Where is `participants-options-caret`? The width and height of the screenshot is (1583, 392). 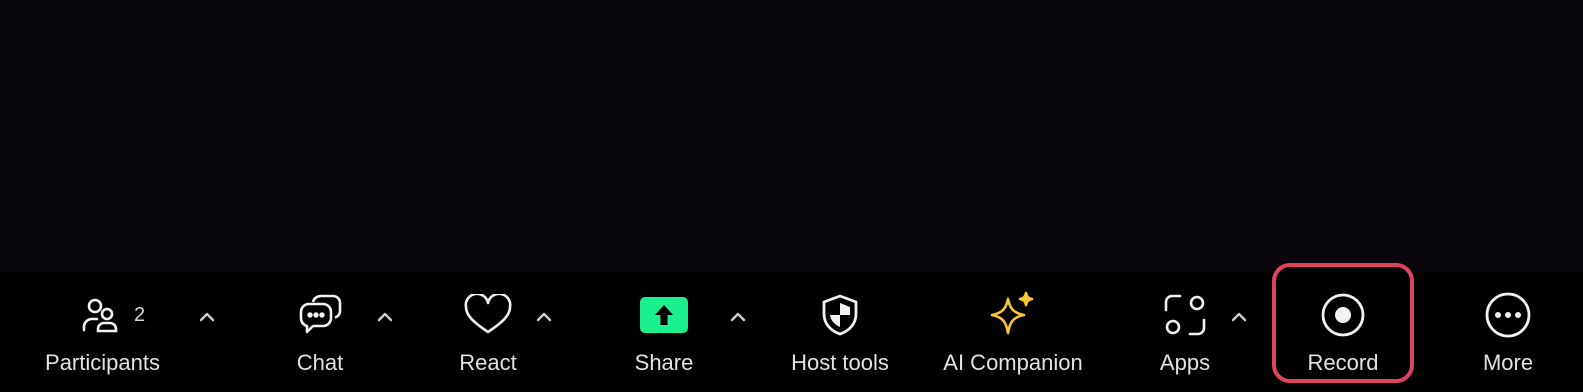 participants-options-caret is located at coordinates (207, 317).